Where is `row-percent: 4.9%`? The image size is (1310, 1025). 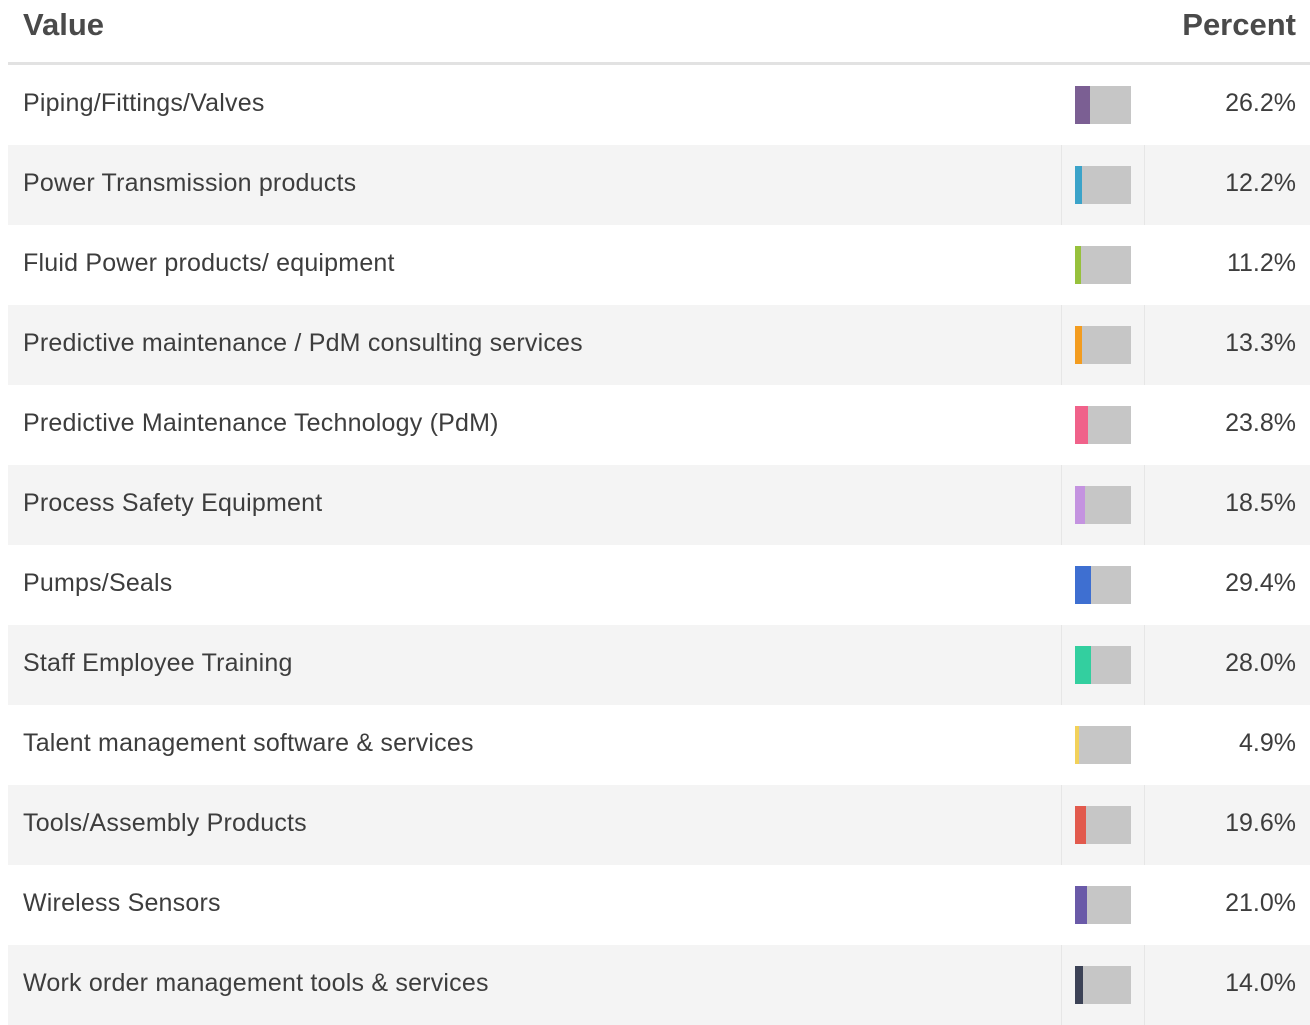 row-percent: 4.9% is located at coordinates (1267, 743).